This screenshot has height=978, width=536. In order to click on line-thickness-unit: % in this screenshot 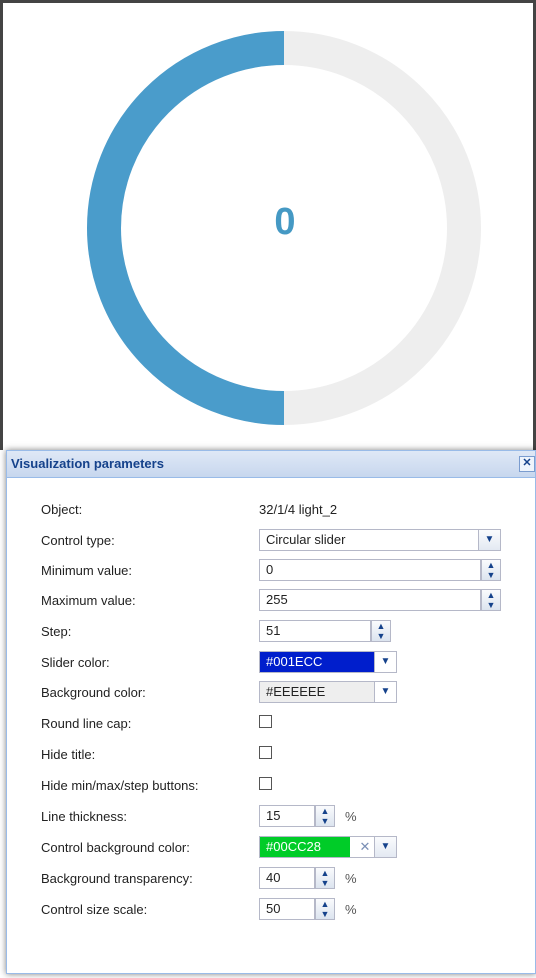, I will do `click(351, 816)`.